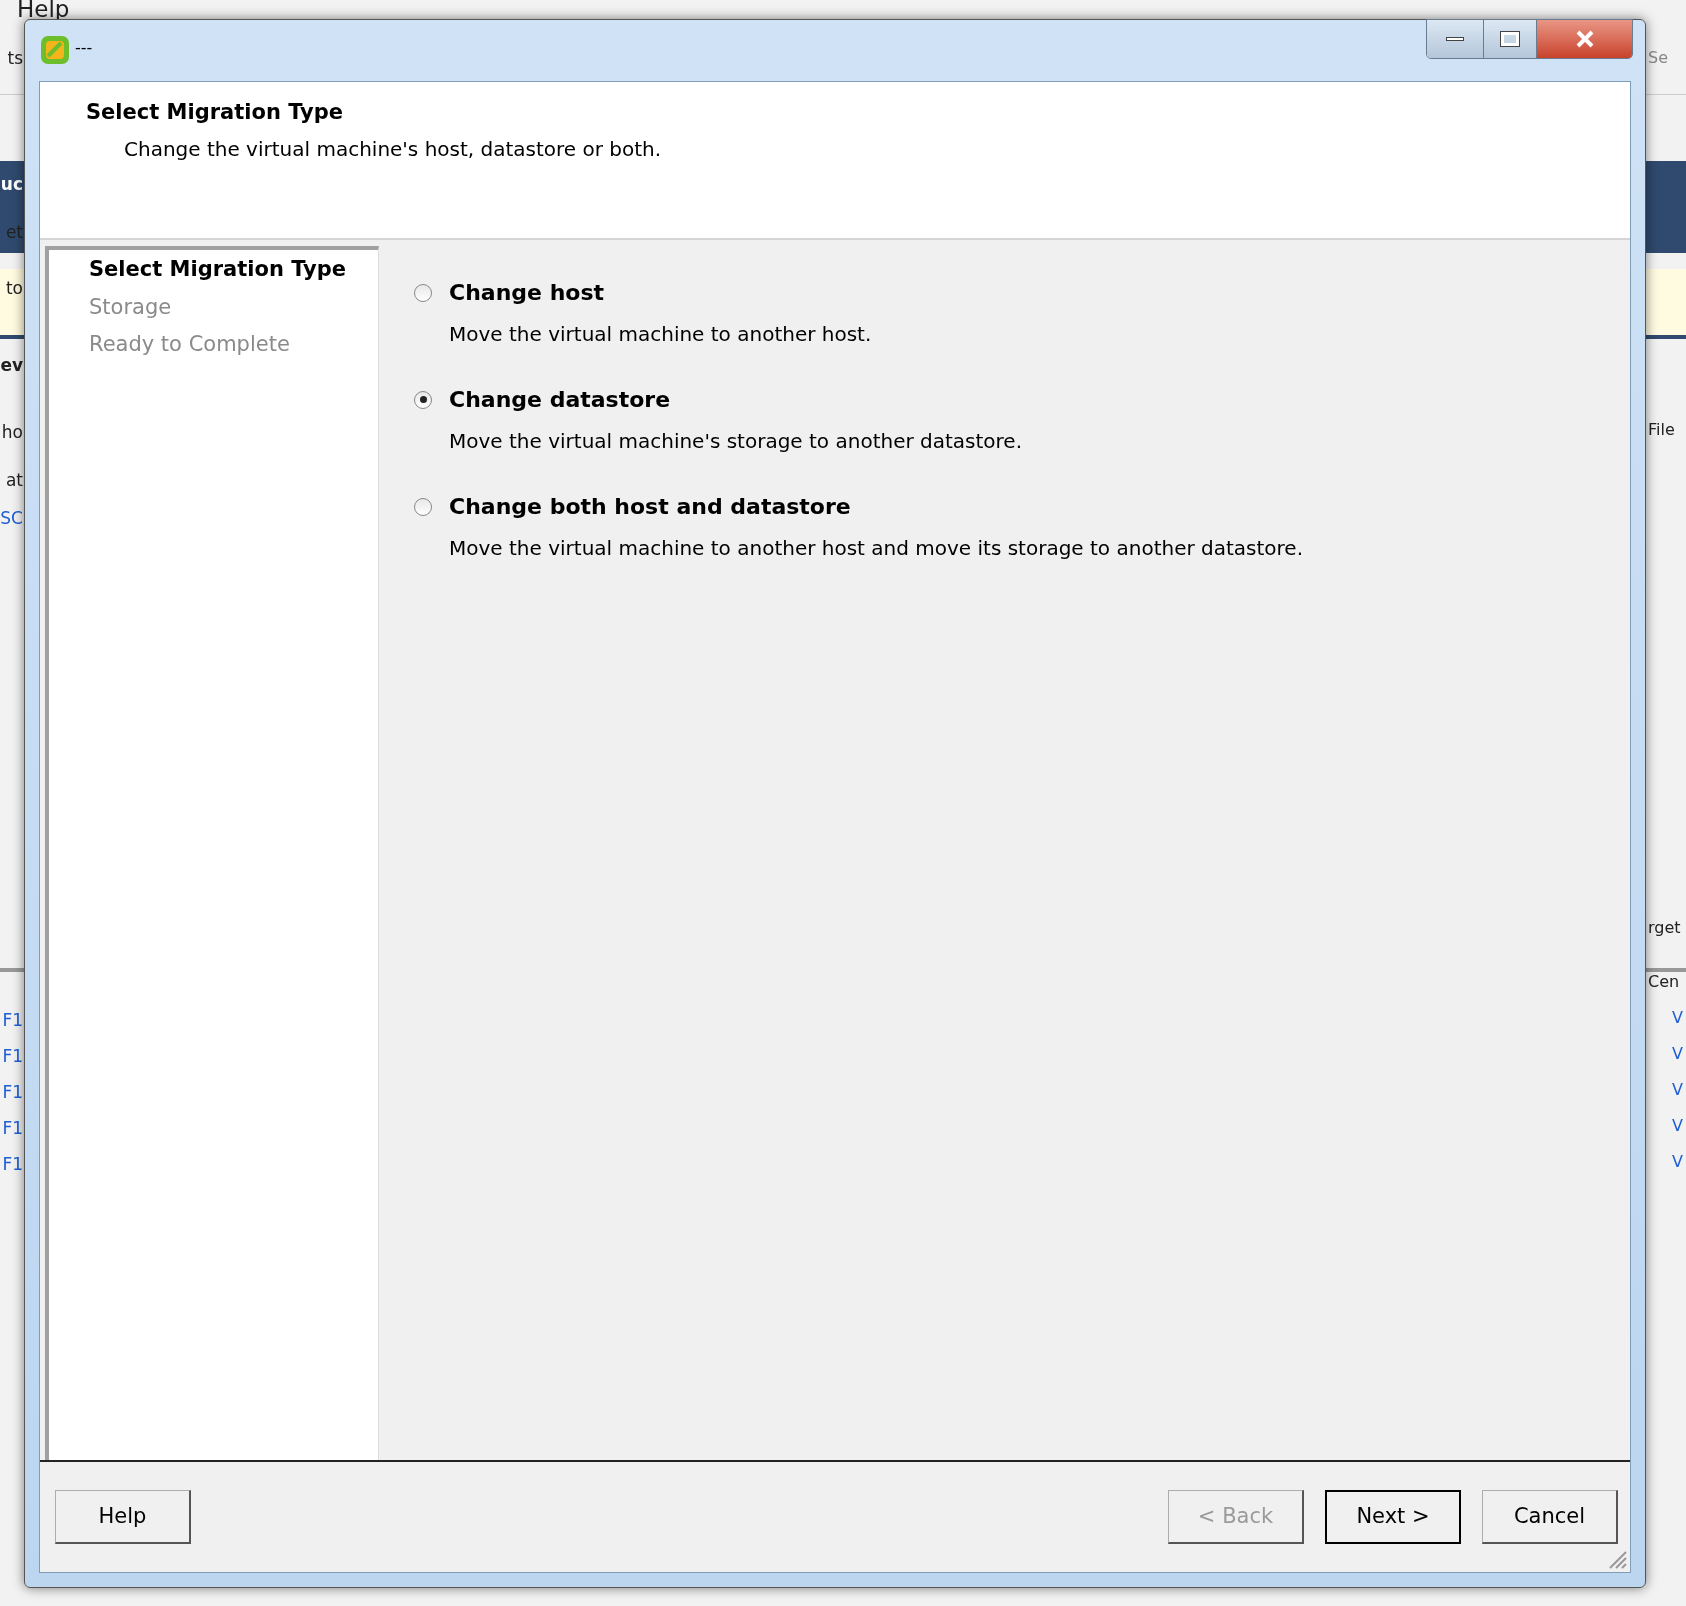 Image resolution: width=1686 pixels, height=1606 pixels. What do you see at coordinates (527, 292) in the screenshot?
I see `option-label: Change host` at bounding box center [527, 292].